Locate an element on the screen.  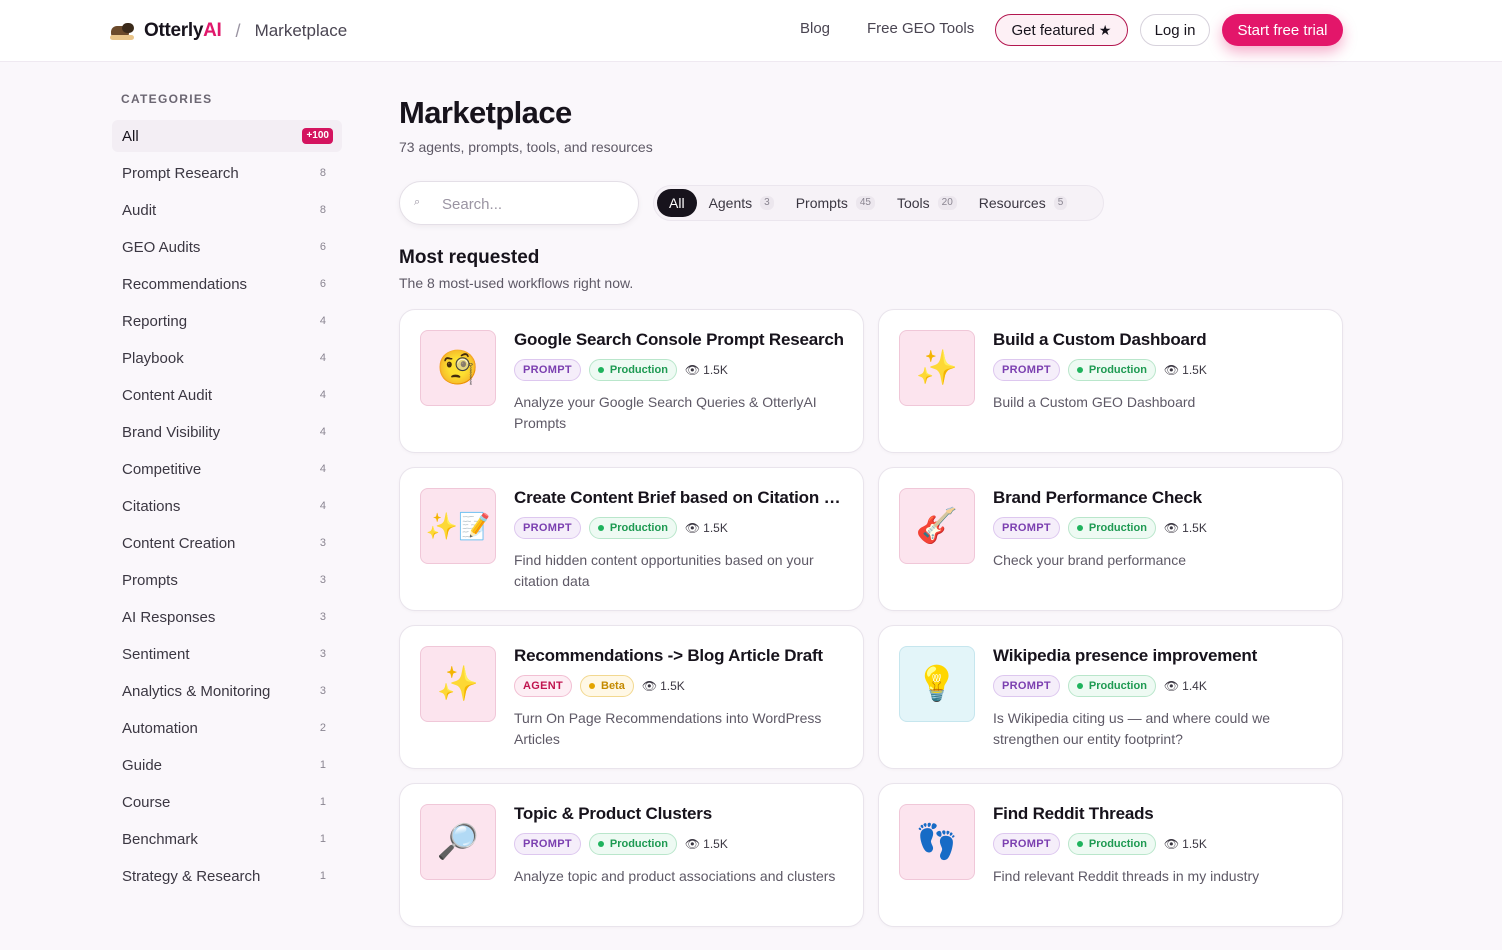
search-input is located at coordinates (534, 204).